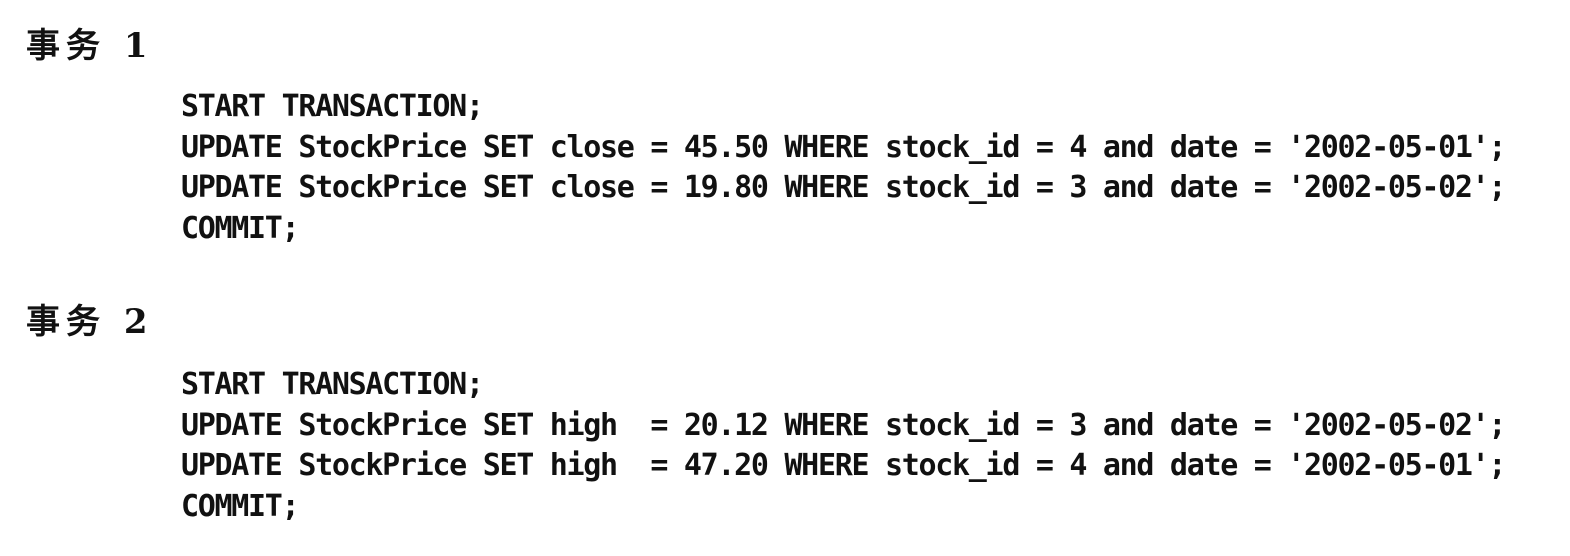  I want to click on transaction-1-heading: 事务 1, so click(90, 46).